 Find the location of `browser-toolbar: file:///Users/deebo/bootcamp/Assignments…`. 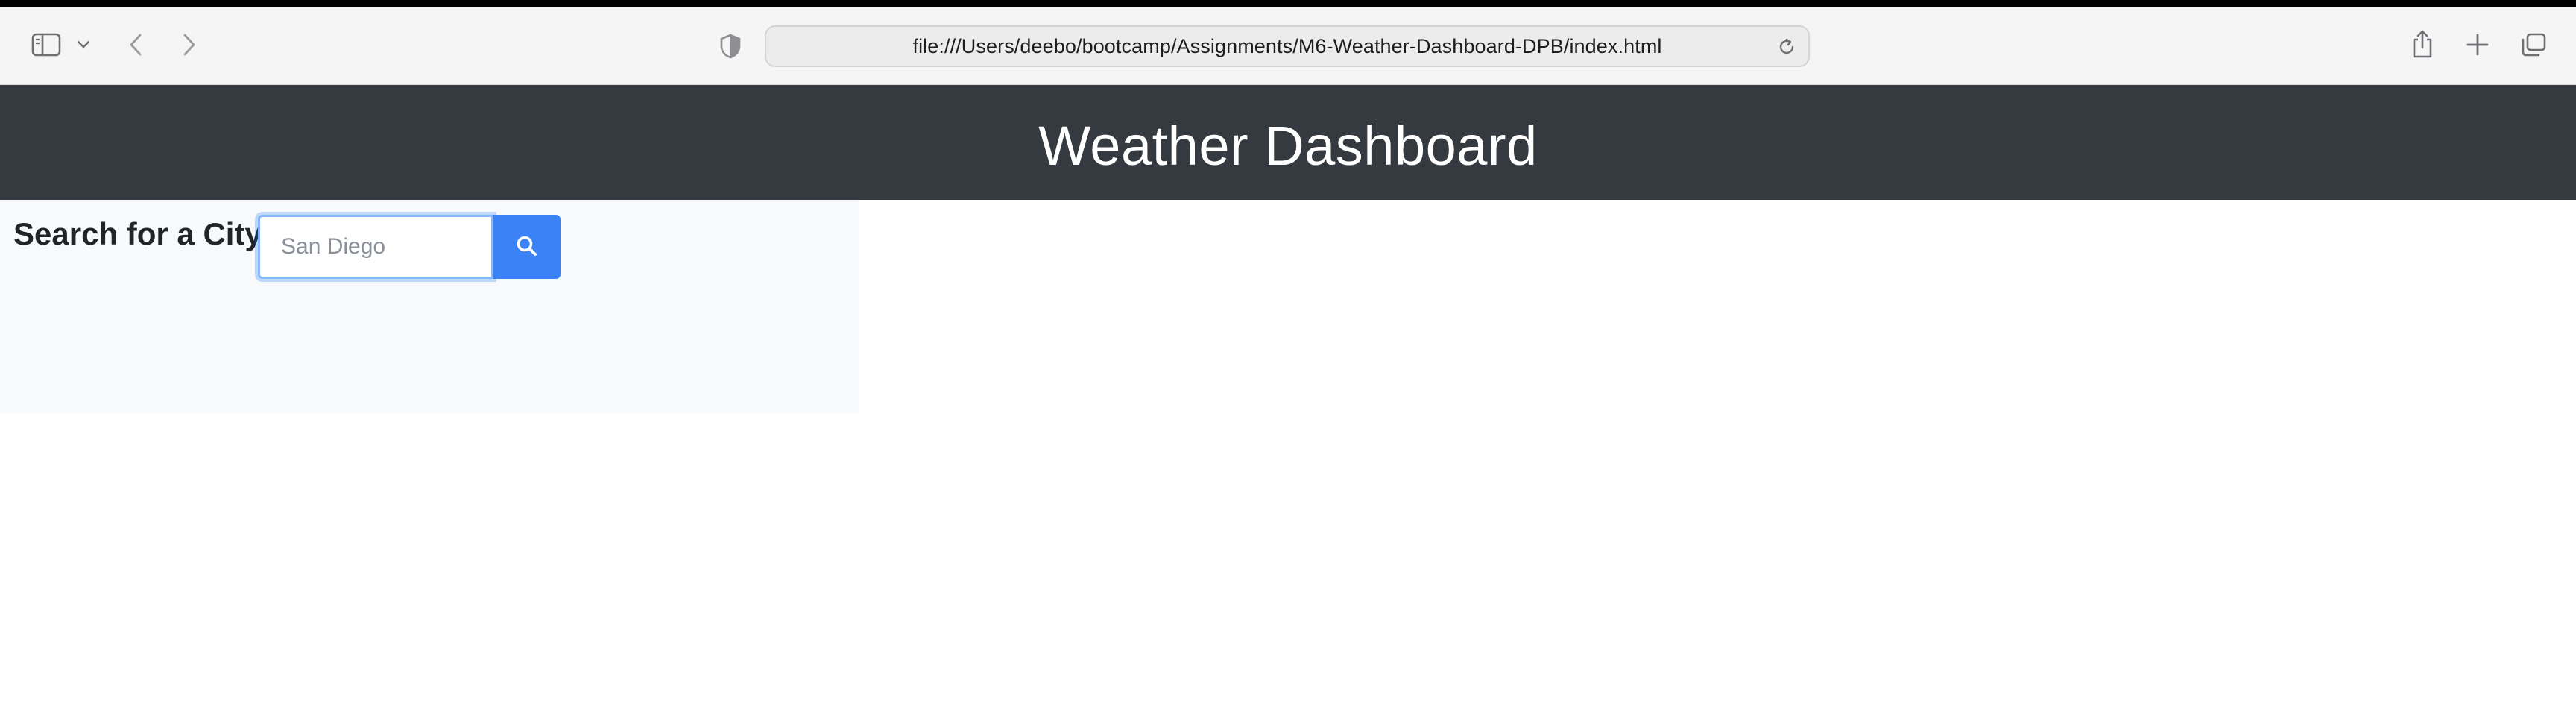

browser-toolbar: file:///Users/deebo/bootcamp/Assignments… is located at coordinates (1288, 46).